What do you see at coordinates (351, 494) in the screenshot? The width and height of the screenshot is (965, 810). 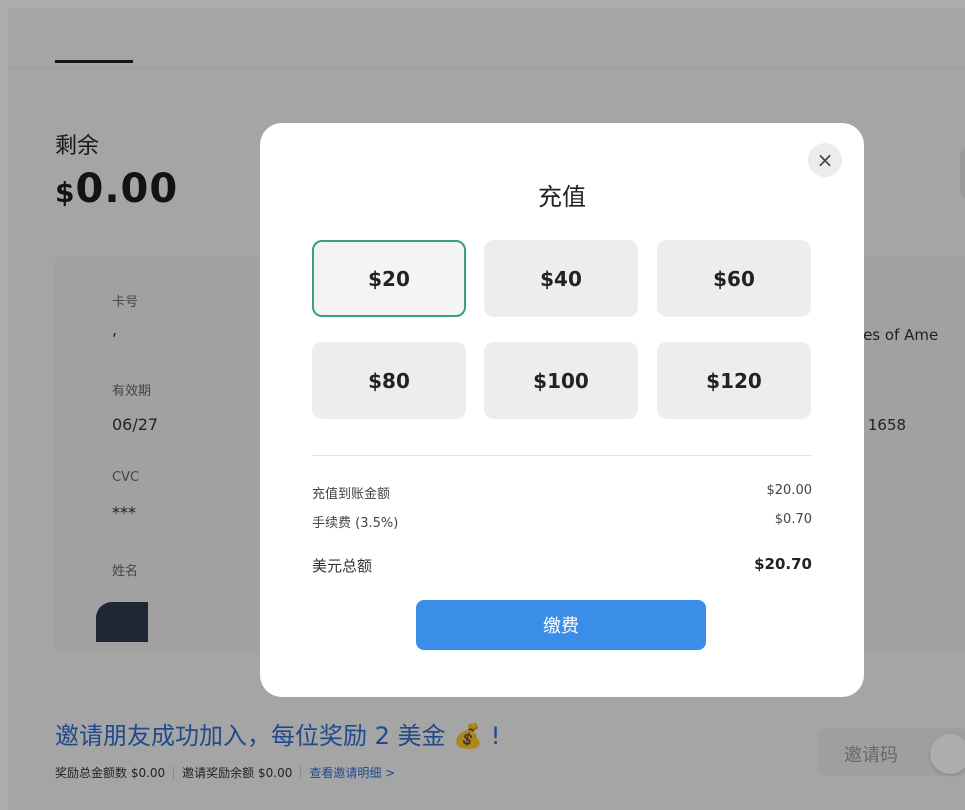 I see `deposit-amount-label: 充值到账金额` at bounding box center [351, 494].